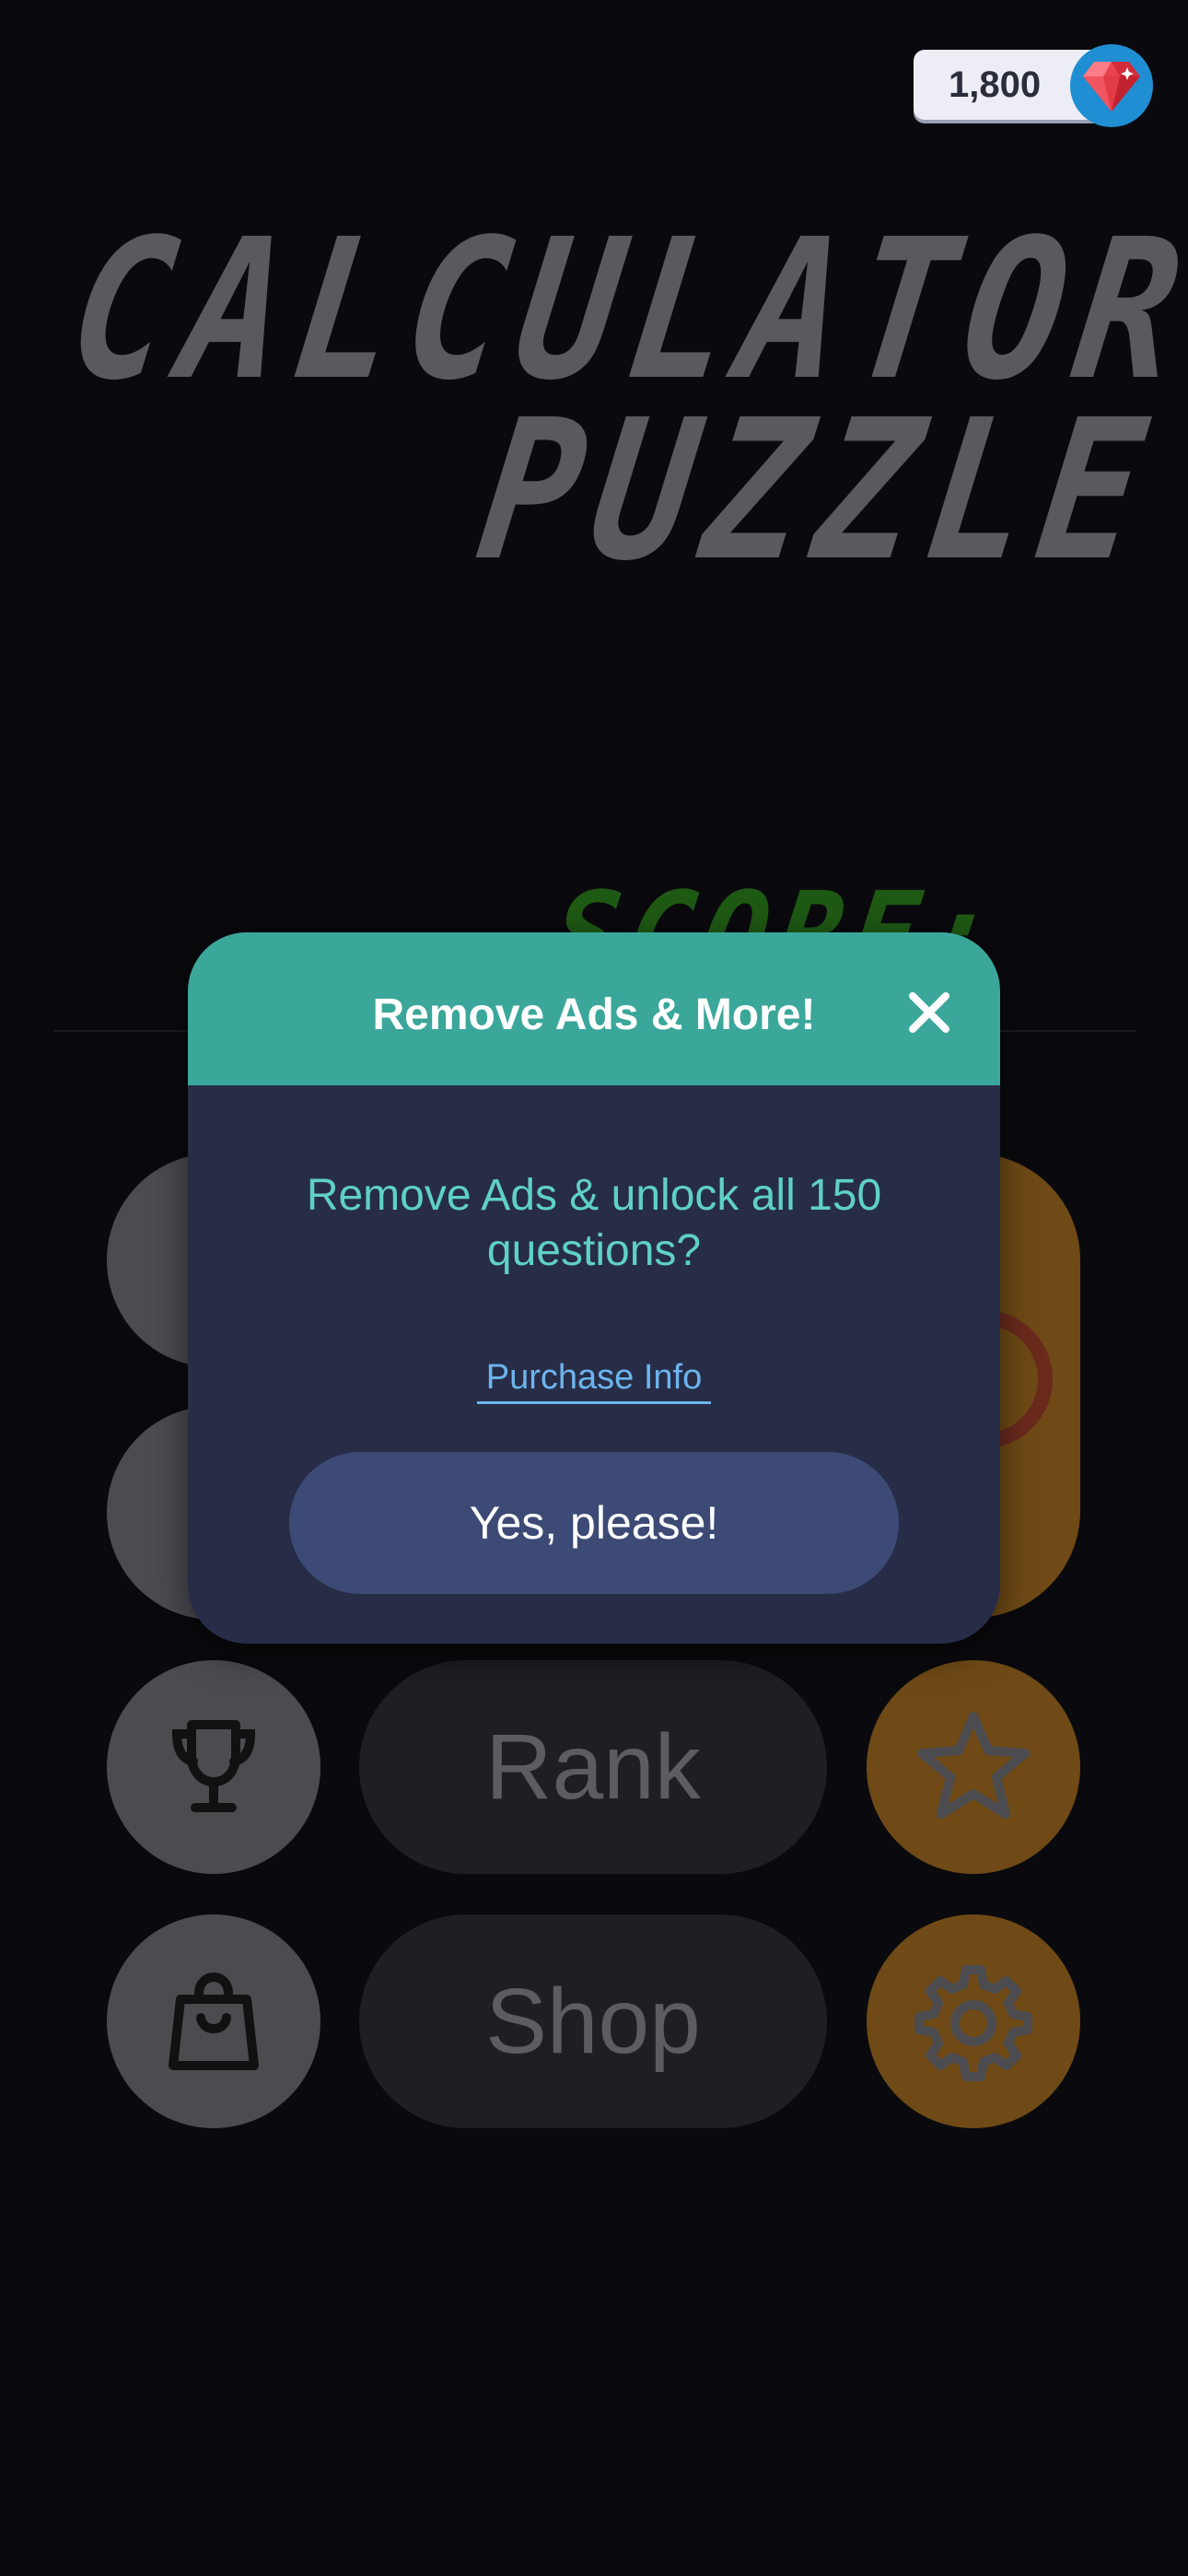 This screenshot has height=2576, width=1188. Describe the element at coordinates (1111, 85) in the screenshot. I see `gem-icon` at that location.